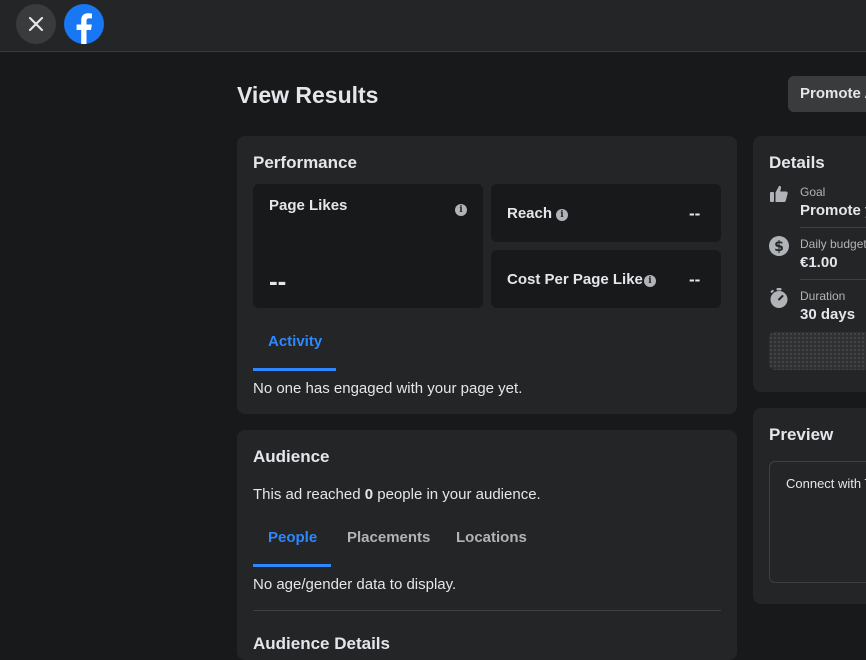  Describe the element at coordinates (369, 494) in the screenshot. I see `audience-summary-count: 0` at that location.